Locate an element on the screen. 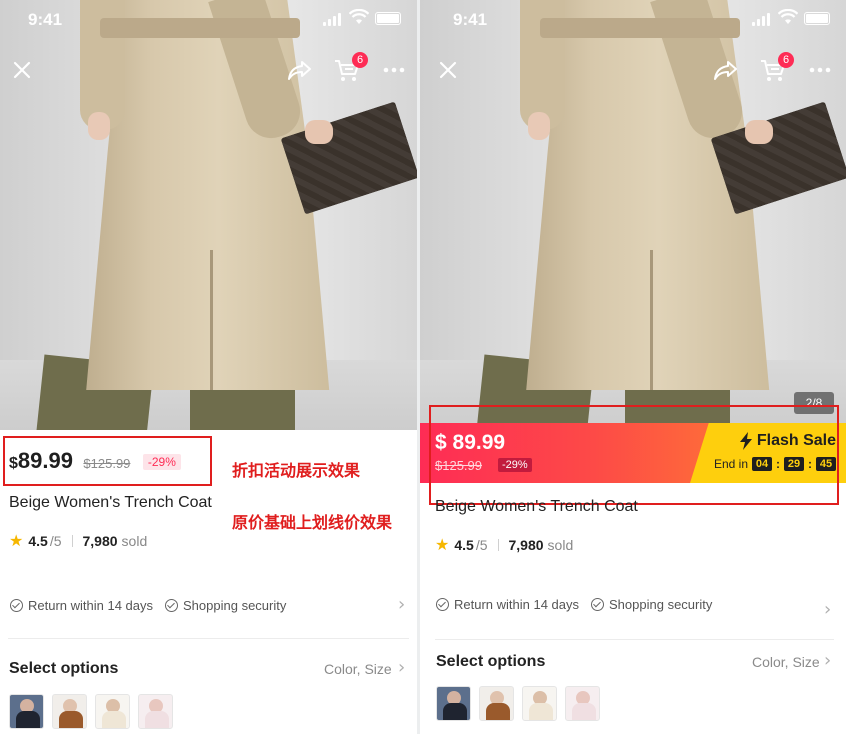  annotation-strikethrough: 原价基础上划线价效果 is located at coordinates (312, 523).